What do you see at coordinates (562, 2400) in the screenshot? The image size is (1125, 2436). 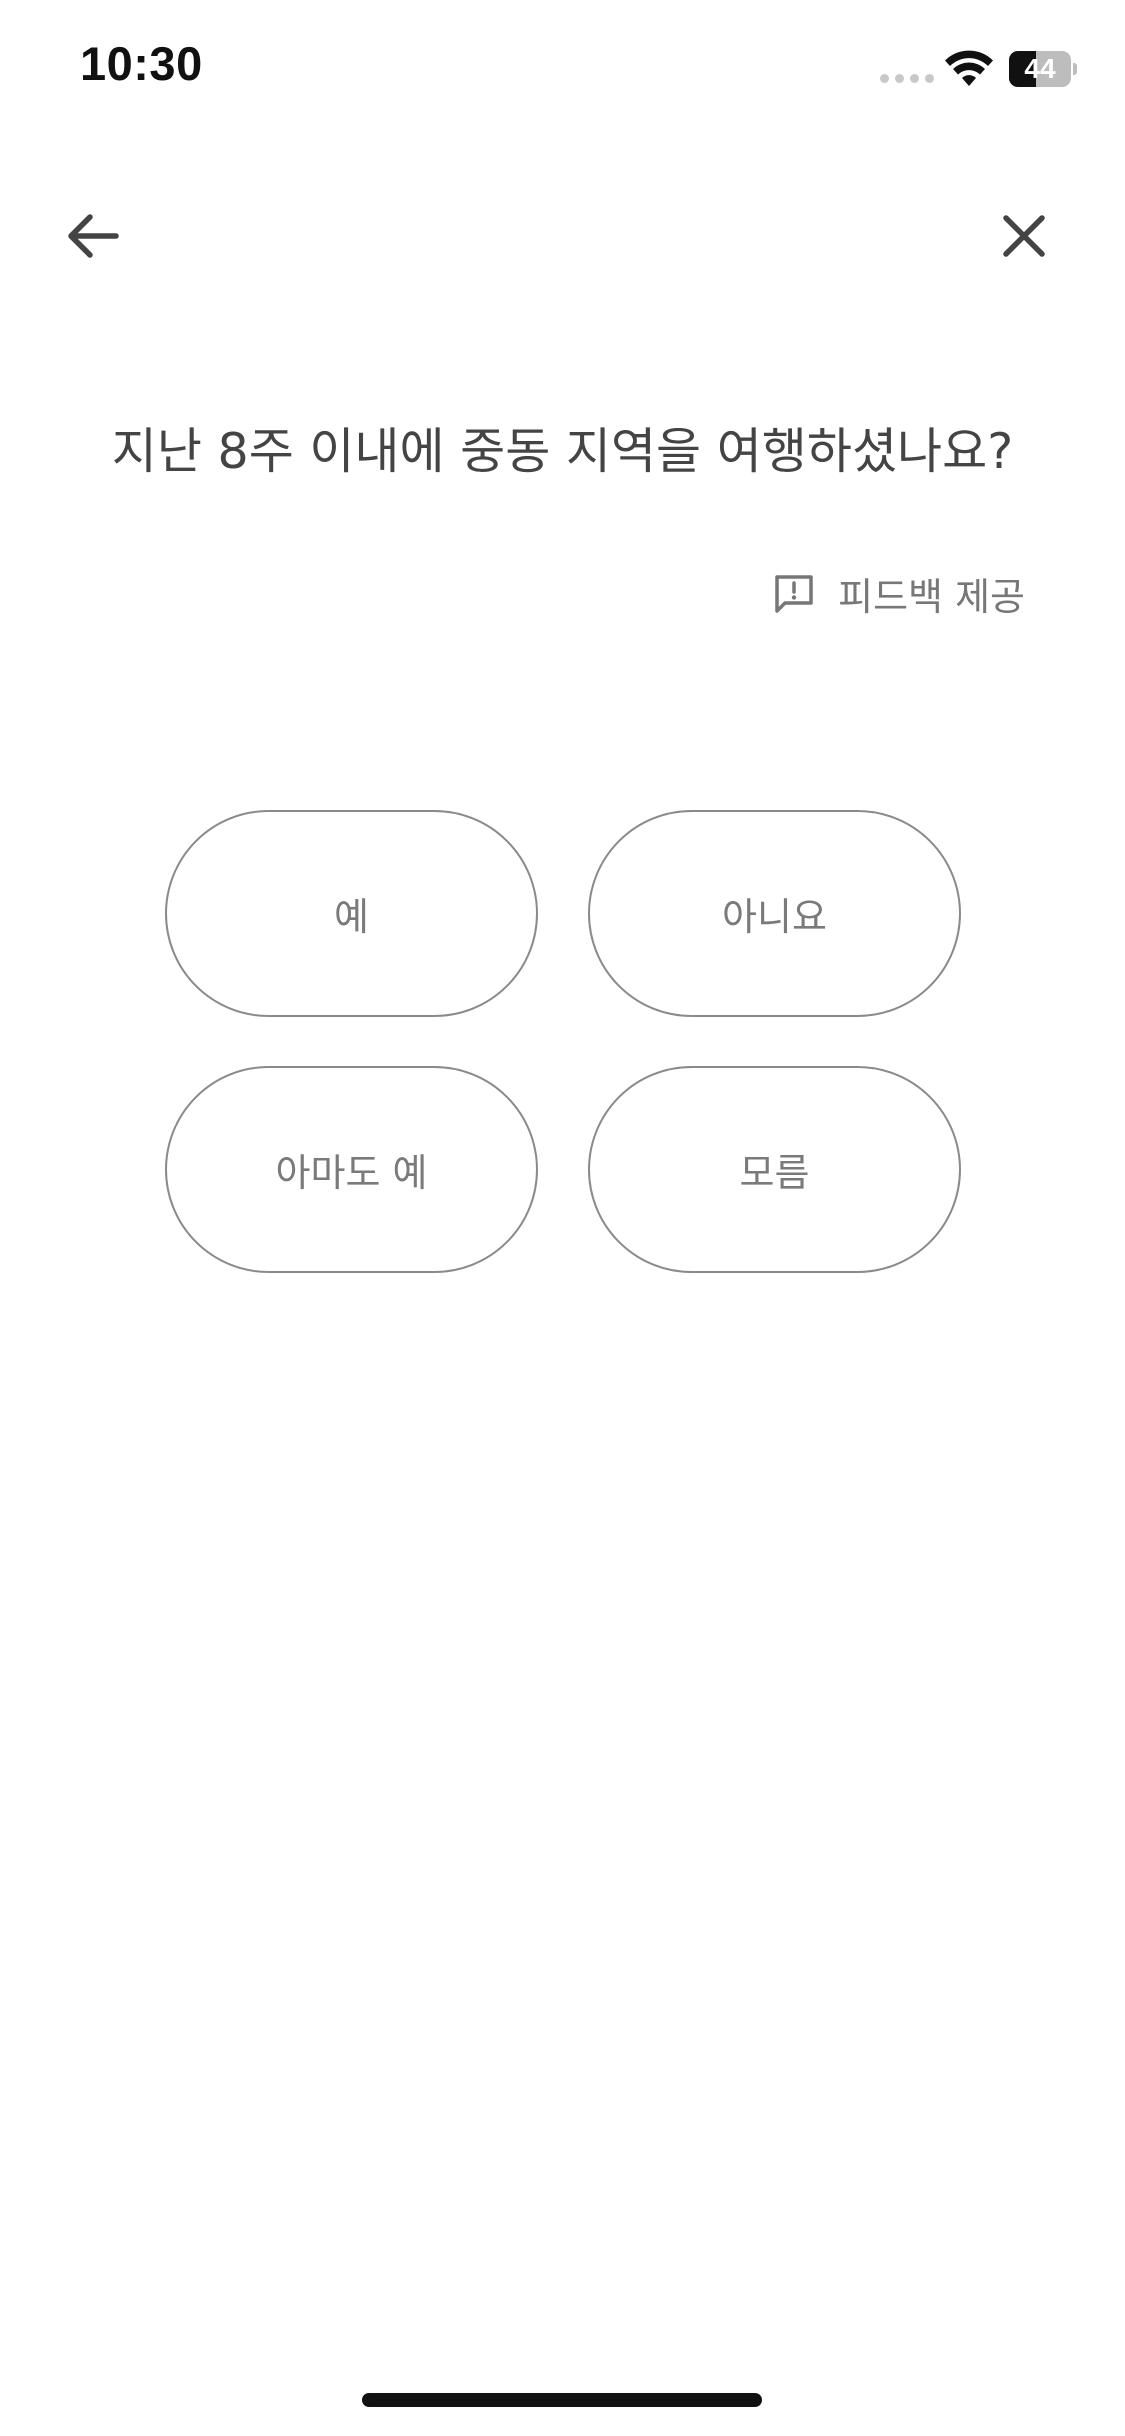 I see `home-indicator` at bounding box center [562, 2400].